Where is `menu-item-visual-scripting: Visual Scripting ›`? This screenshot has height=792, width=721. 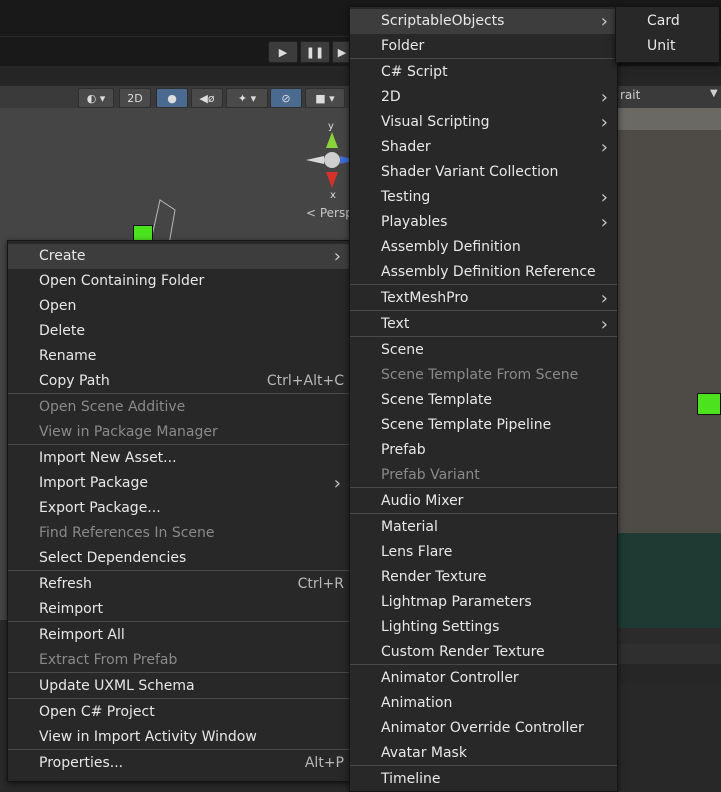 menu-item-visual-scripting: Visual Scripting › is located at coordinates (483, 122).